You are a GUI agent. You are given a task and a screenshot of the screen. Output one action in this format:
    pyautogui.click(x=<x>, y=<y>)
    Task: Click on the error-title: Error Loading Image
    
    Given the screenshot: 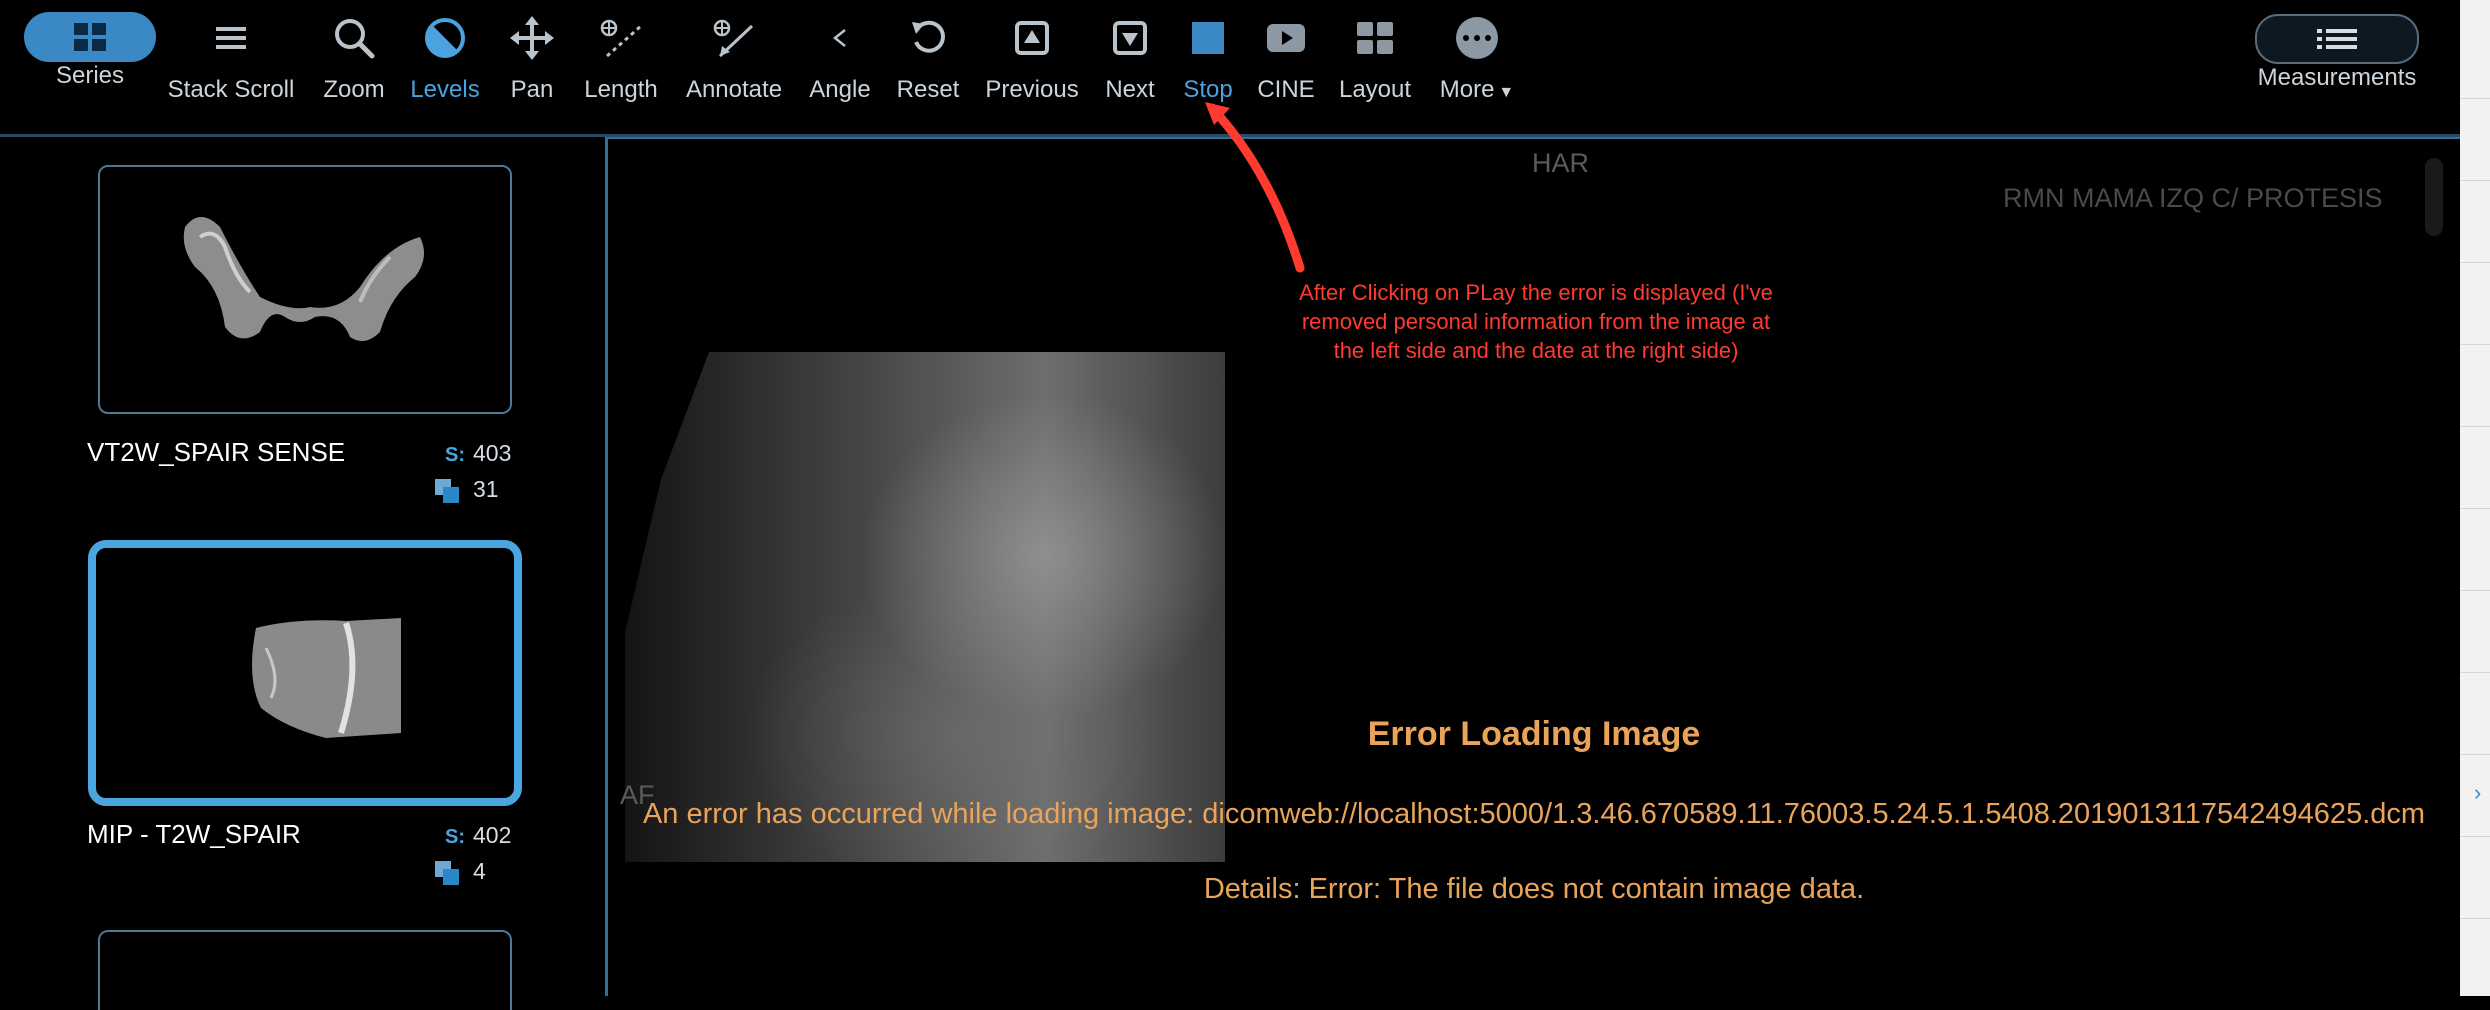 What is the action you would take?
    pyautogui.click(x=1534, y=734)
    